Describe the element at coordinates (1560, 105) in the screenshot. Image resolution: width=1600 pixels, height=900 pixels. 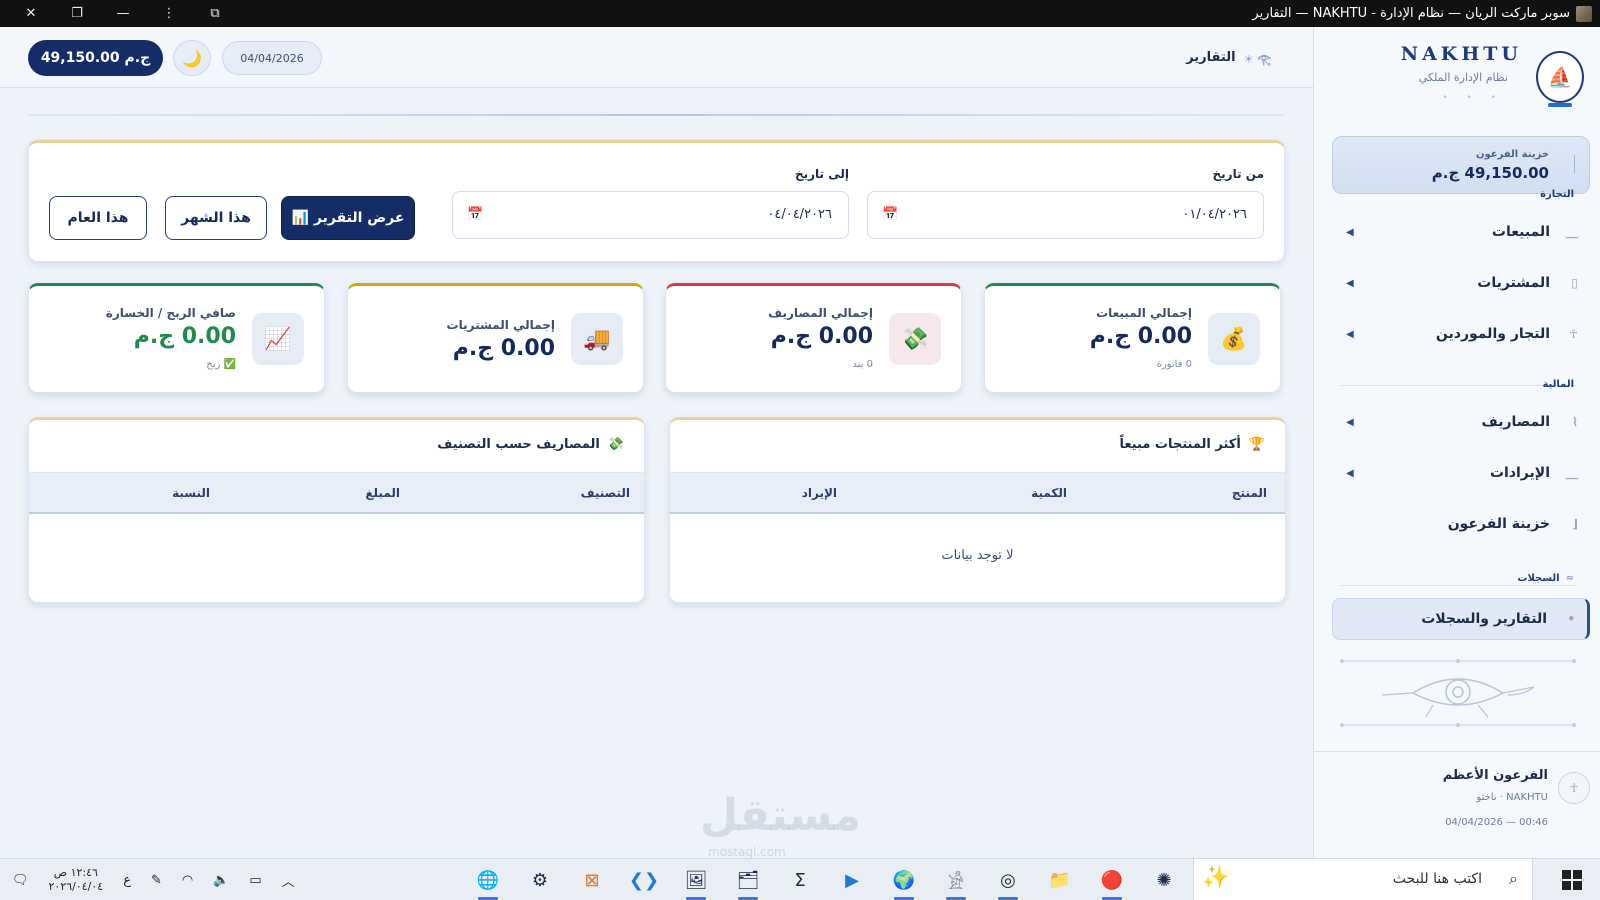
I see `logo-underline` at that location.